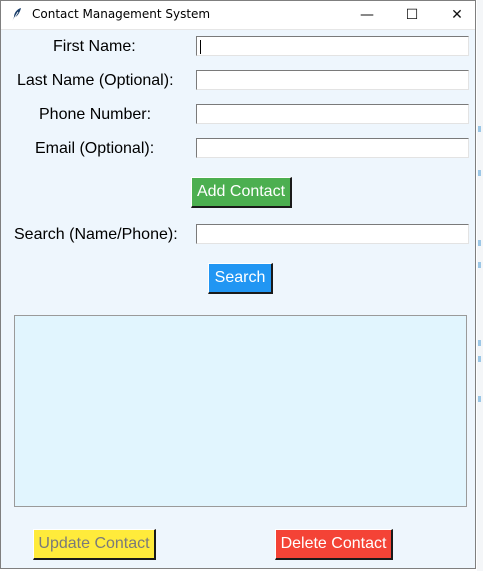 This screenshot has width=483, height=571. I want to click on last-name-input, so click(332, 80).